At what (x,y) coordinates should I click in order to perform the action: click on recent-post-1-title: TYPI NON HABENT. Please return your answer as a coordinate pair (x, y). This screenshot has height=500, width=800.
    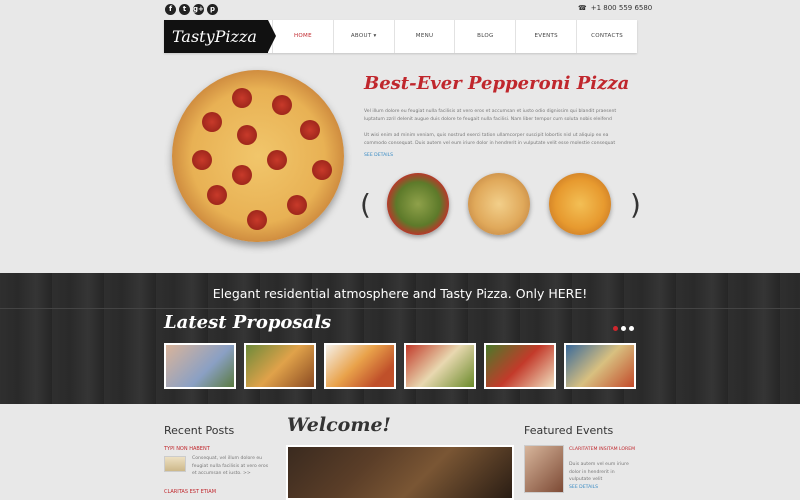
    Looking at the image, I should click on (187, 449).